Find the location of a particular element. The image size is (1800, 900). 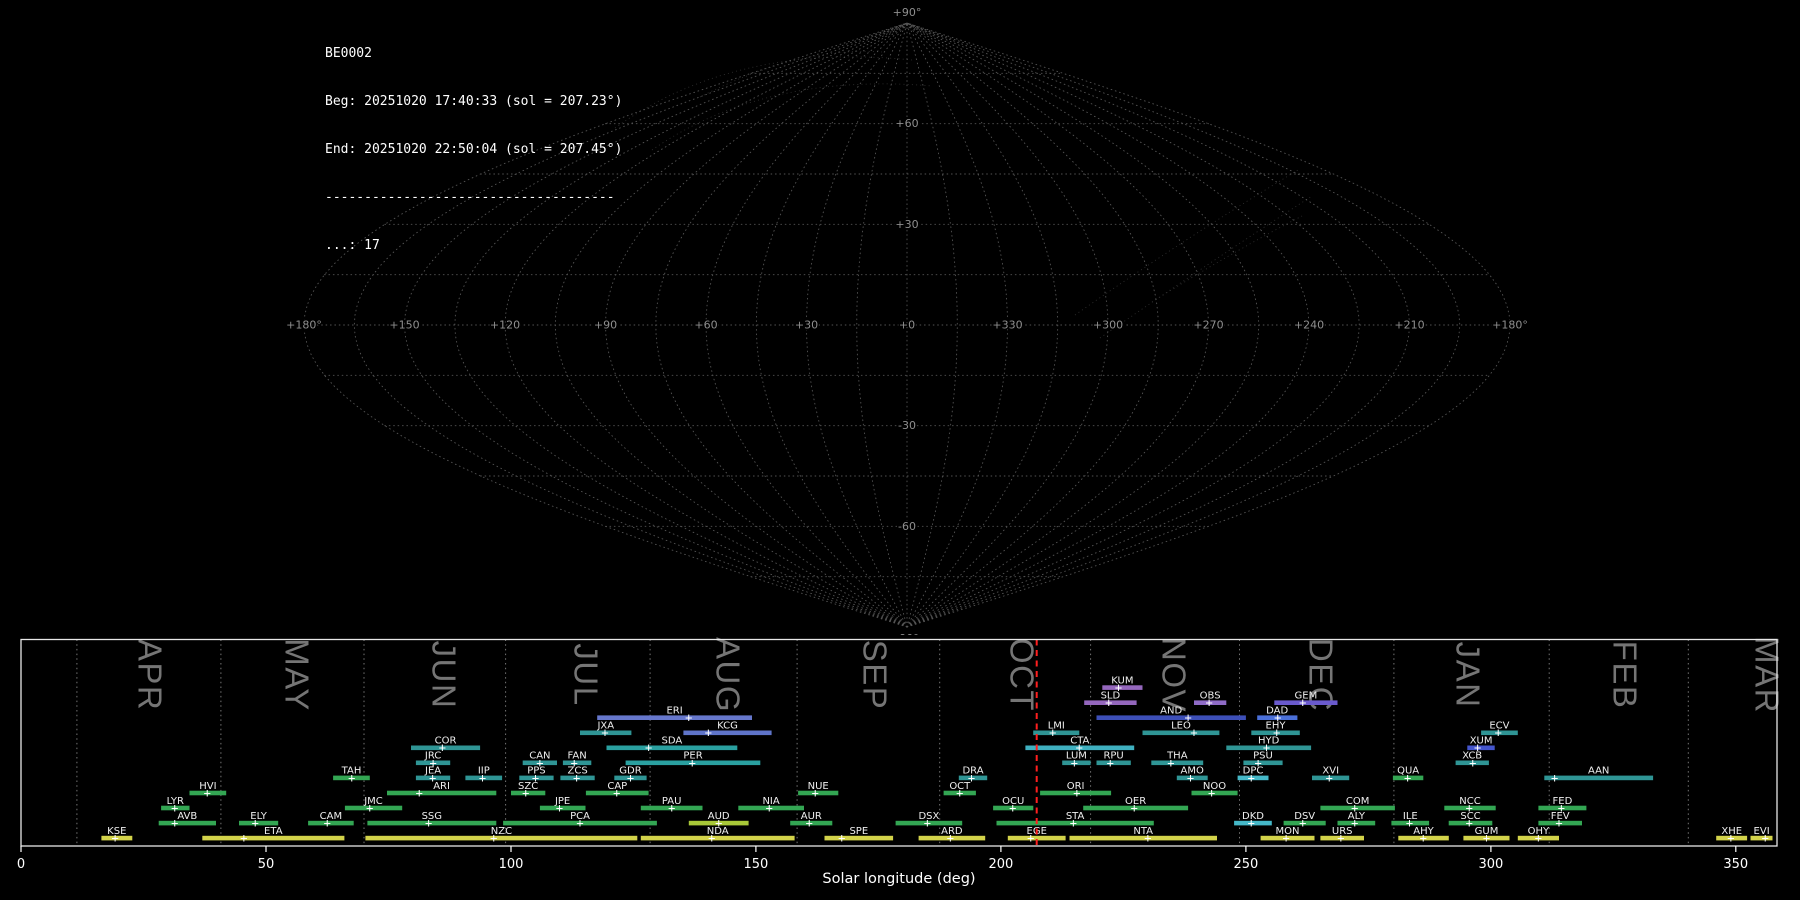

shower-label: OHY is located at coordinates (1539, 831).